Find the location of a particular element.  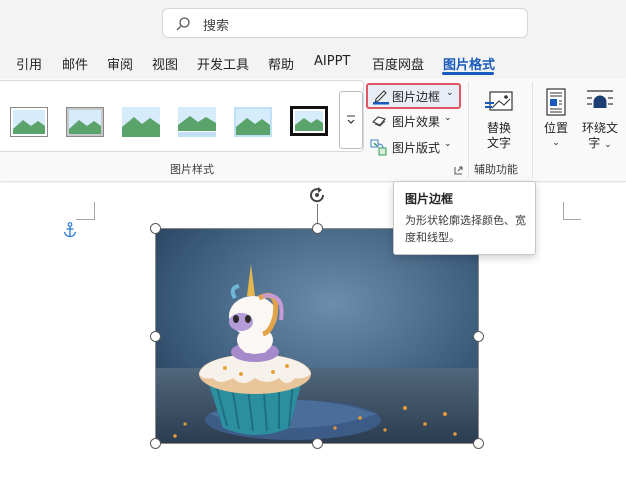

picture-effects-icon is located at coordinates (379, 121).